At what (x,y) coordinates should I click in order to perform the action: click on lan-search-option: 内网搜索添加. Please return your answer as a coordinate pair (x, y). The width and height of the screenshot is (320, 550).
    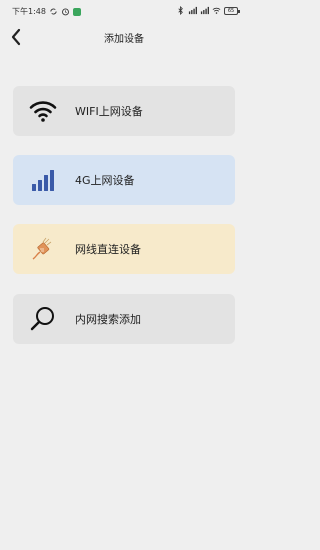
    Looking at the image, I should click on (124, 319).